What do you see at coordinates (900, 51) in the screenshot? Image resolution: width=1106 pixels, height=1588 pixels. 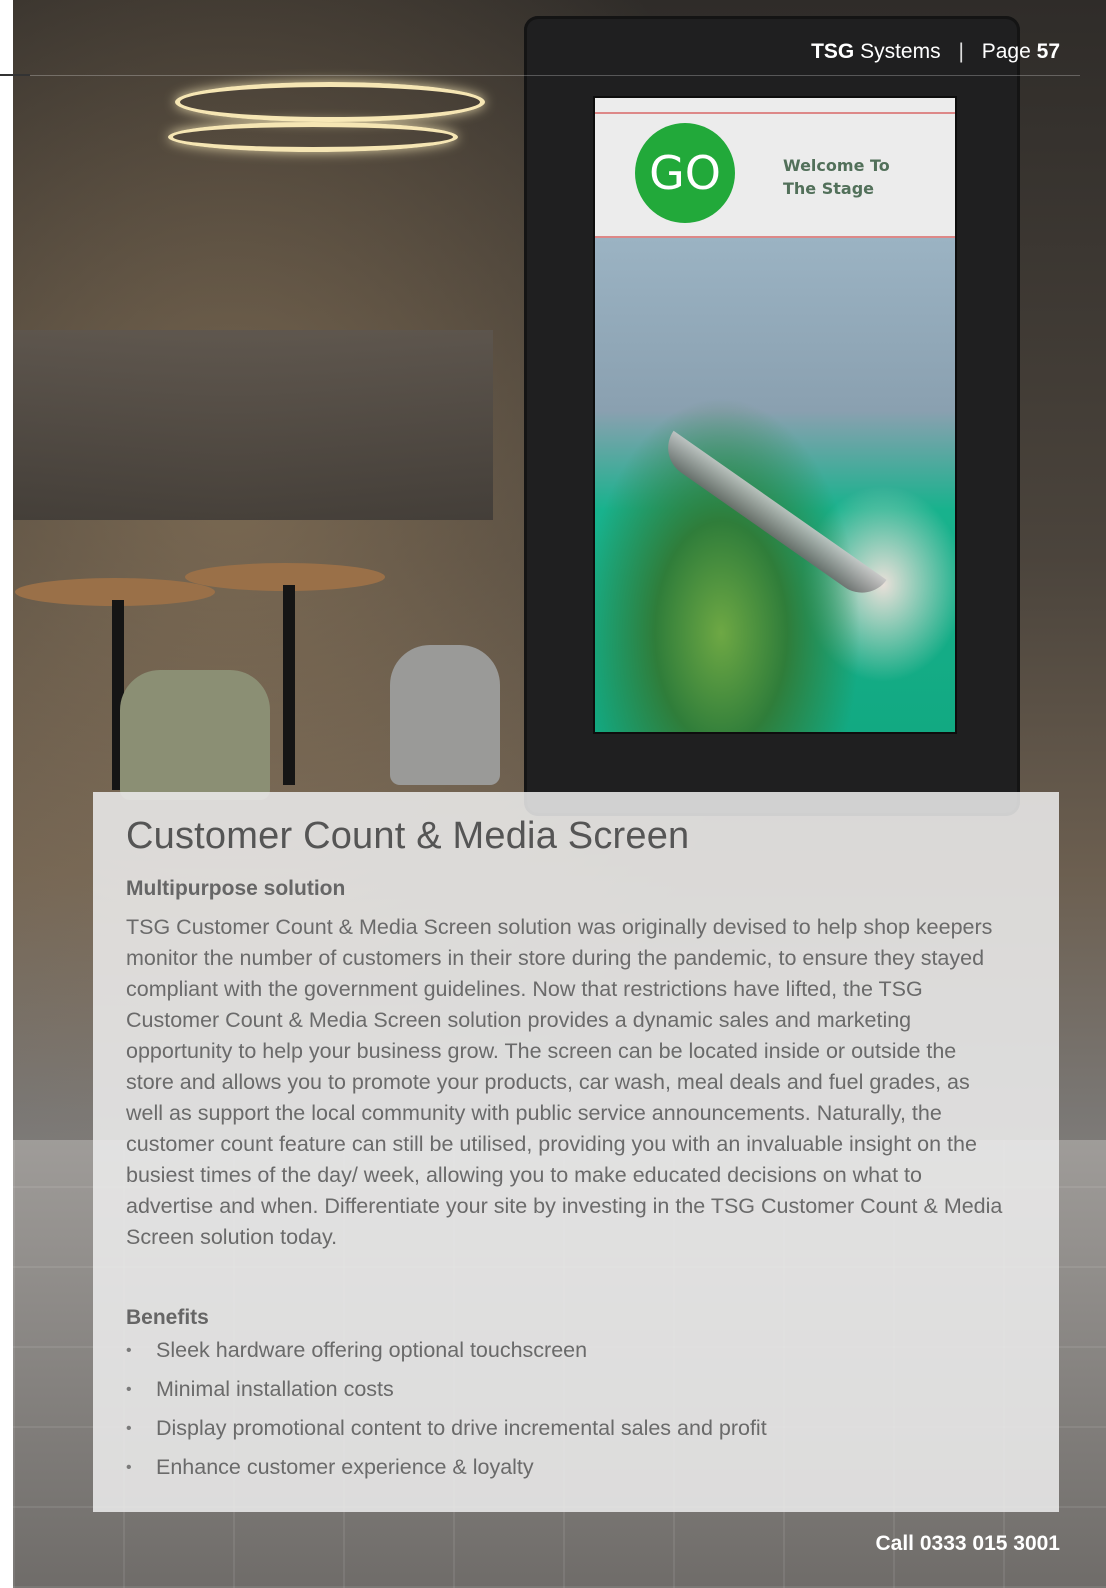 I see `brand-suffix: Systems` at bounding box center [900, 51].